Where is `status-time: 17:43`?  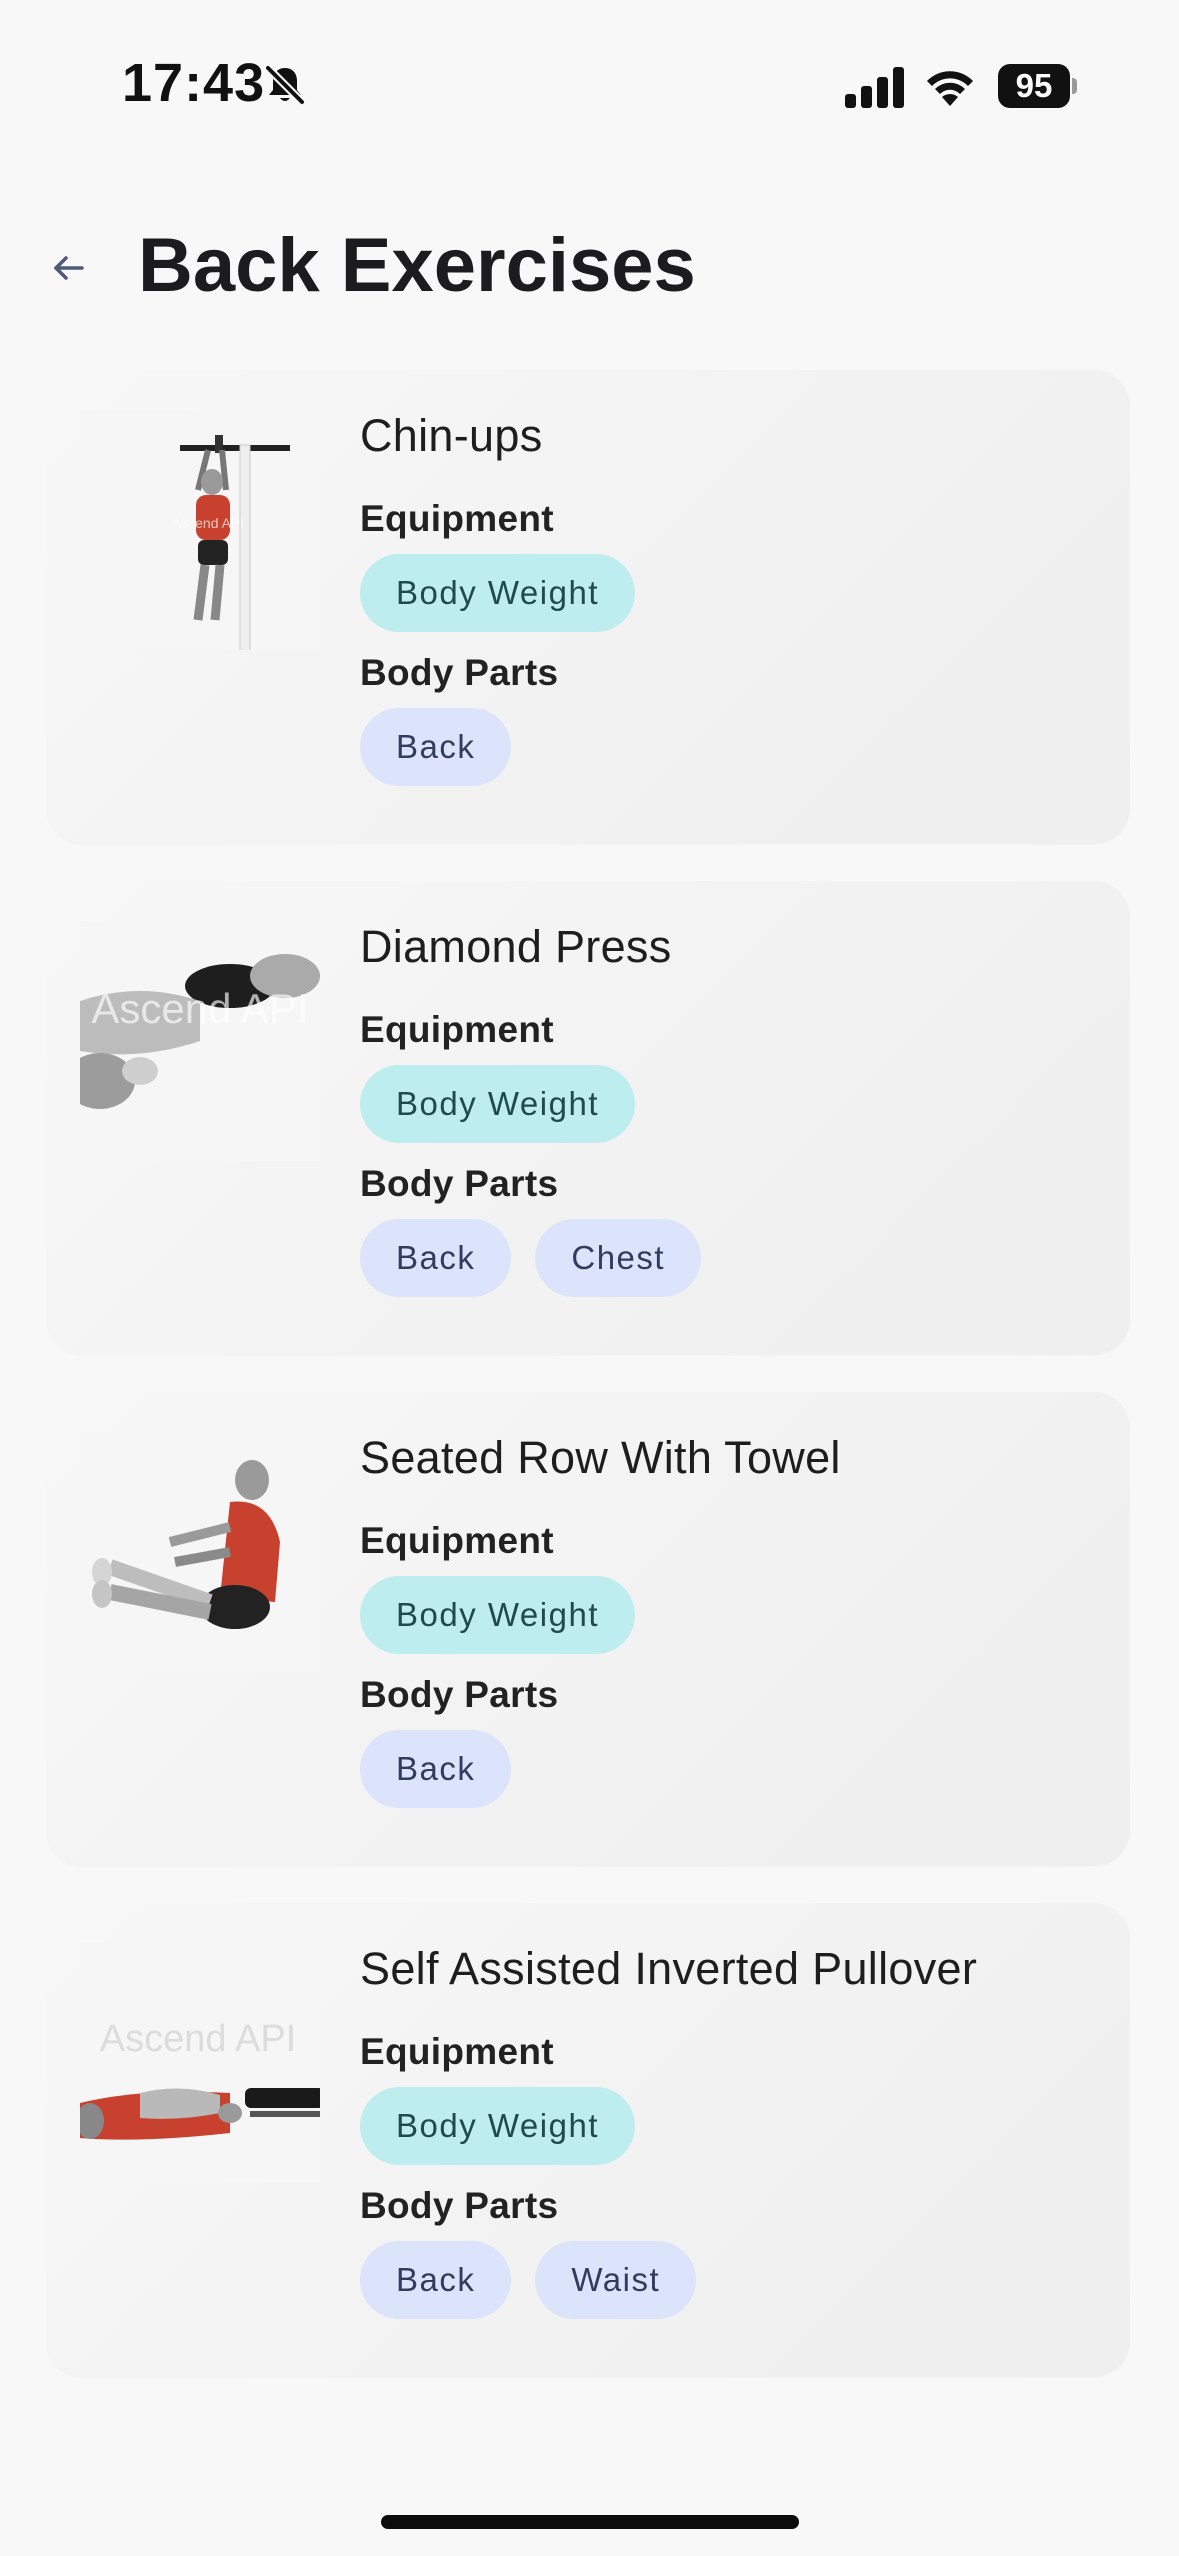
status-time: 17:43 is located at coordinates (194, 83).